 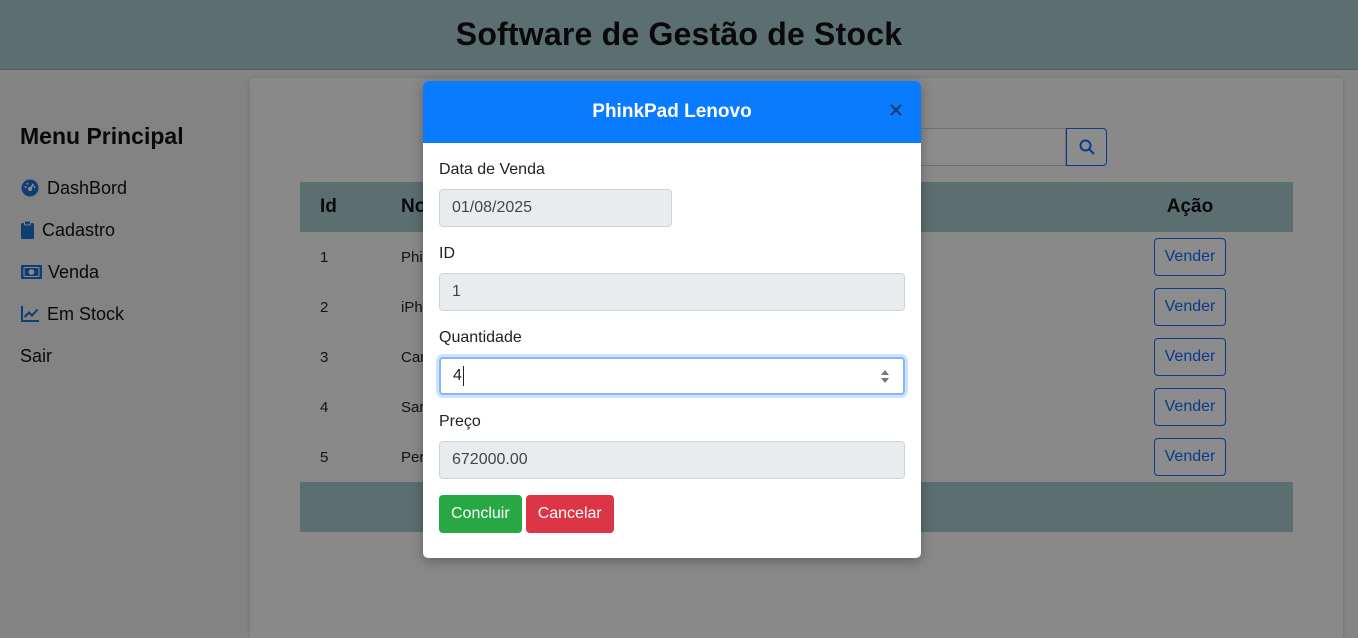 What do you see at coordinates (463, 376) in the screenshot?
I see `text-caret` at bounding box center [463, 376].